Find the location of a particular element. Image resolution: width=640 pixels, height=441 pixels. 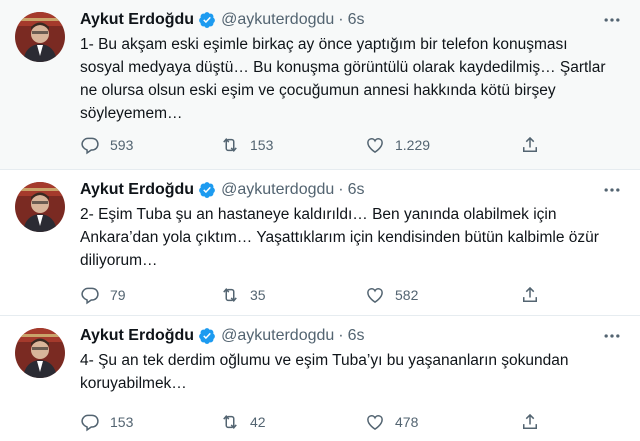

reply-count: 153 is located at coordinates (122, 422).